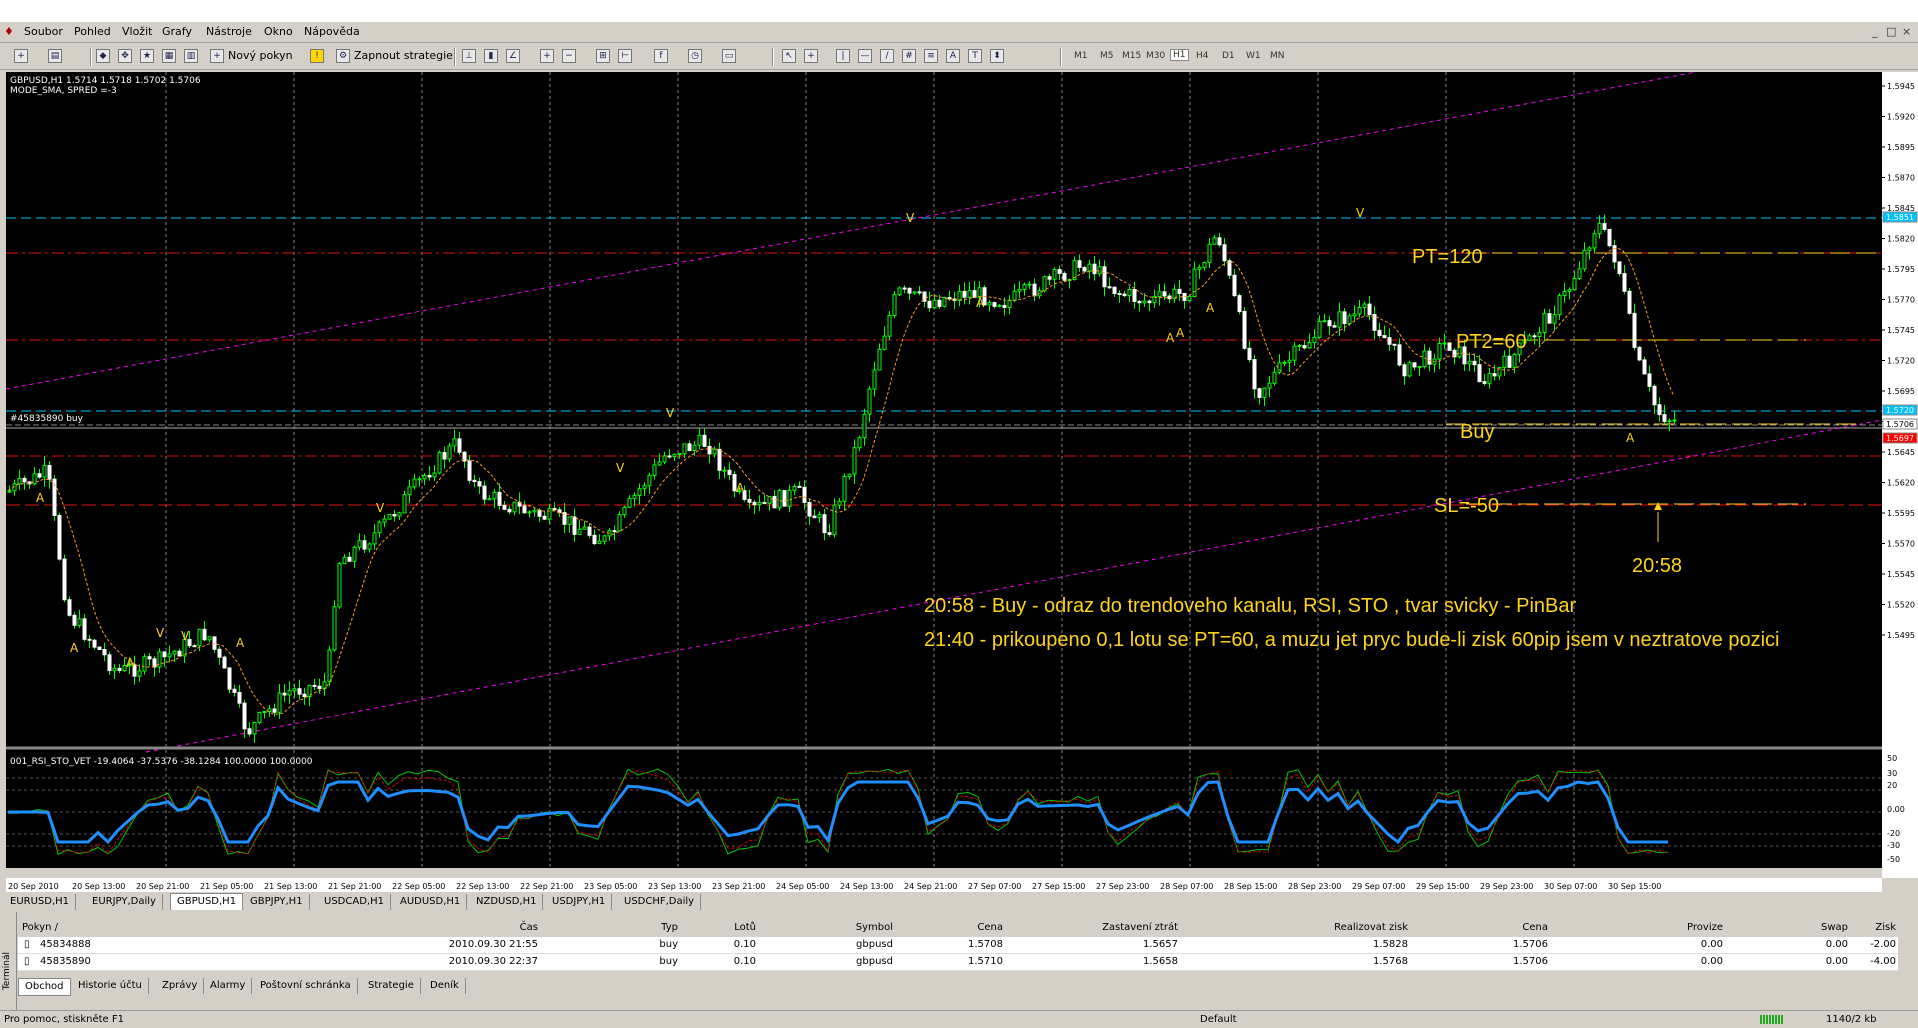 The image size is (1918, 1028). I want to click on column-header: Zisk, so click(1877, 928).